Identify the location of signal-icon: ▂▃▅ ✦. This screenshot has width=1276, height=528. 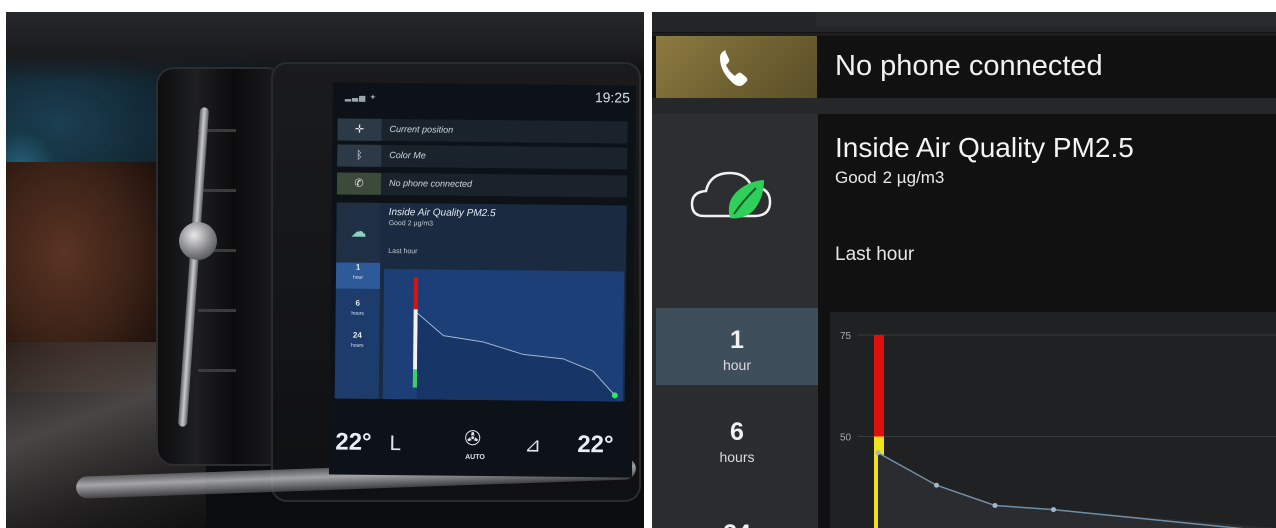
(361, 97).